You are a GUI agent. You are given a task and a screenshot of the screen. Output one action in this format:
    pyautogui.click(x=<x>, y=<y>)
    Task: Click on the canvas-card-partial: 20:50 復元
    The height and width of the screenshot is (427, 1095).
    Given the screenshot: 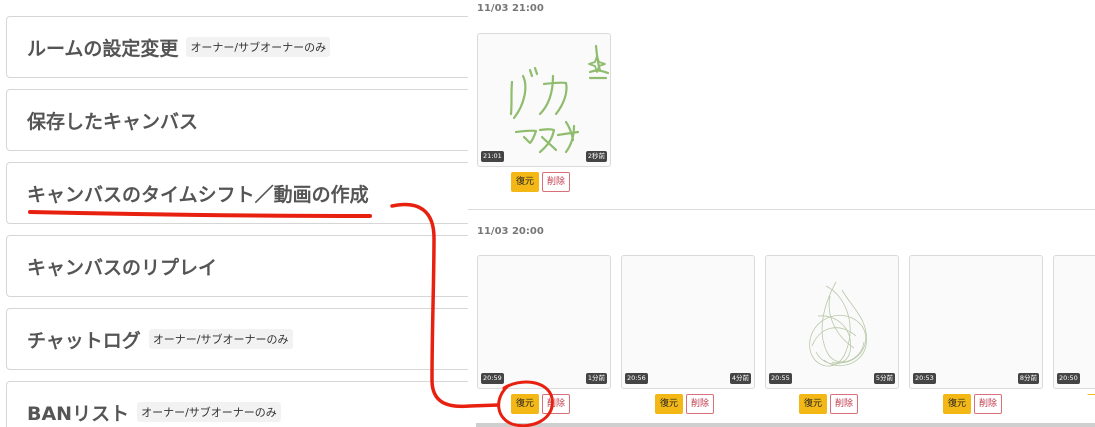 What is the action you would take?
    pyautogui.click(x=1074, y=325)
    